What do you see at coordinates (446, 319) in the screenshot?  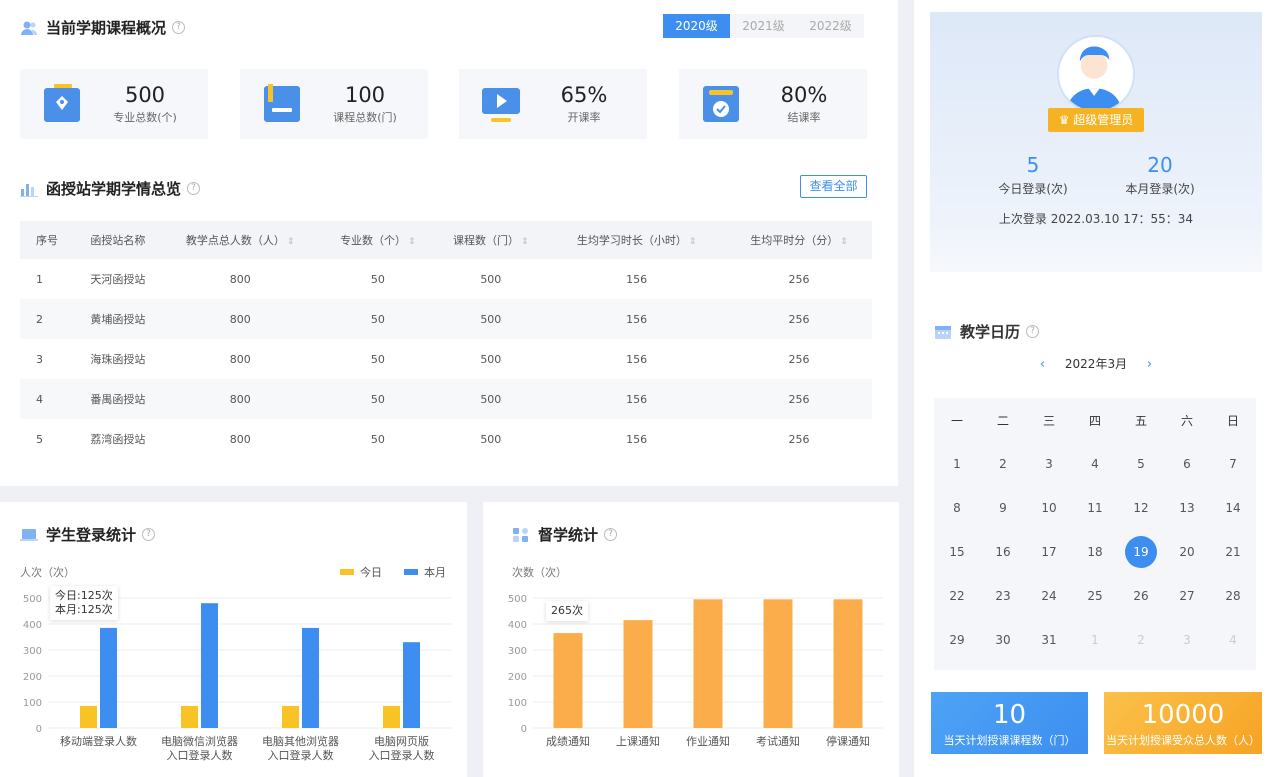 I see `table-row: 2 黄埔函授站 800 50 500 156 256` at bounding box center [446, 319].